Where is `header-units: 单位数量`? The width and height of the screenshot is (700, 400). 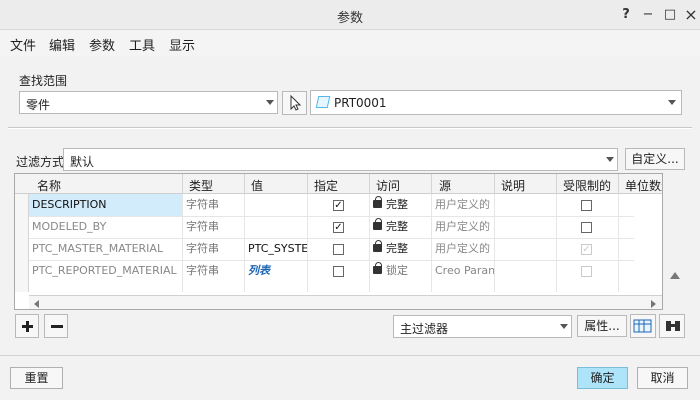
header-units: 单位数量 is located at coordinates (643, 185).